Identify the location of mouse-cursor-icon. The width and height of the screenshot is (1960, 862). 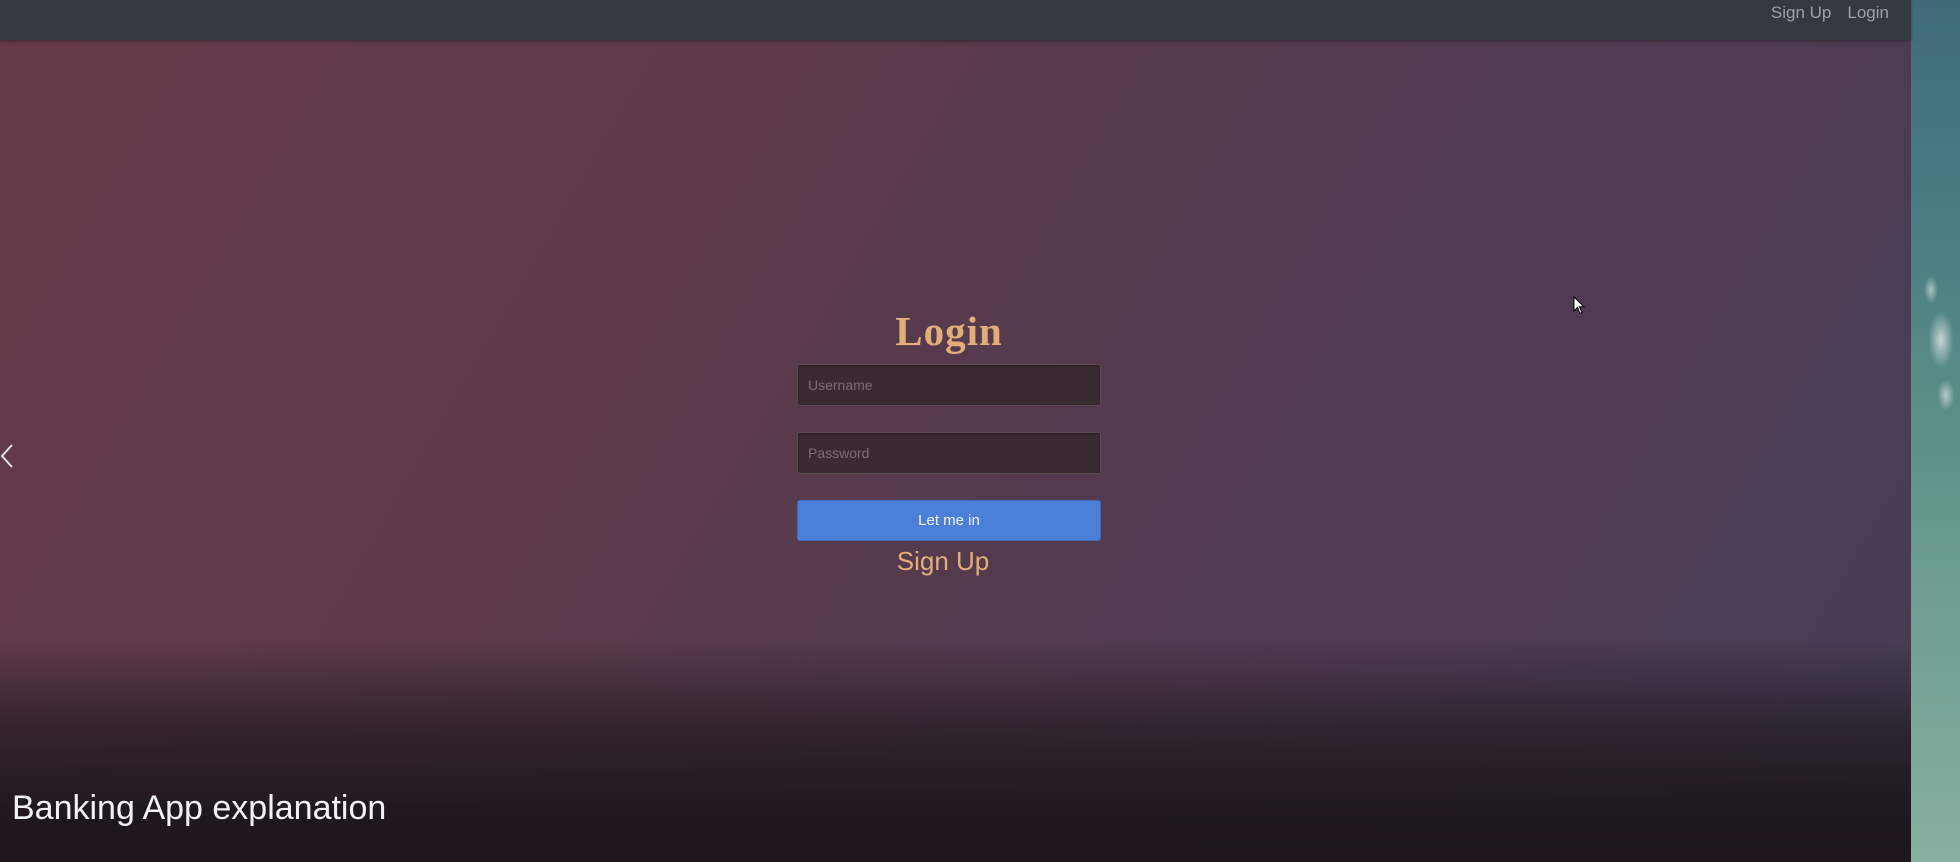
(1579, 305).